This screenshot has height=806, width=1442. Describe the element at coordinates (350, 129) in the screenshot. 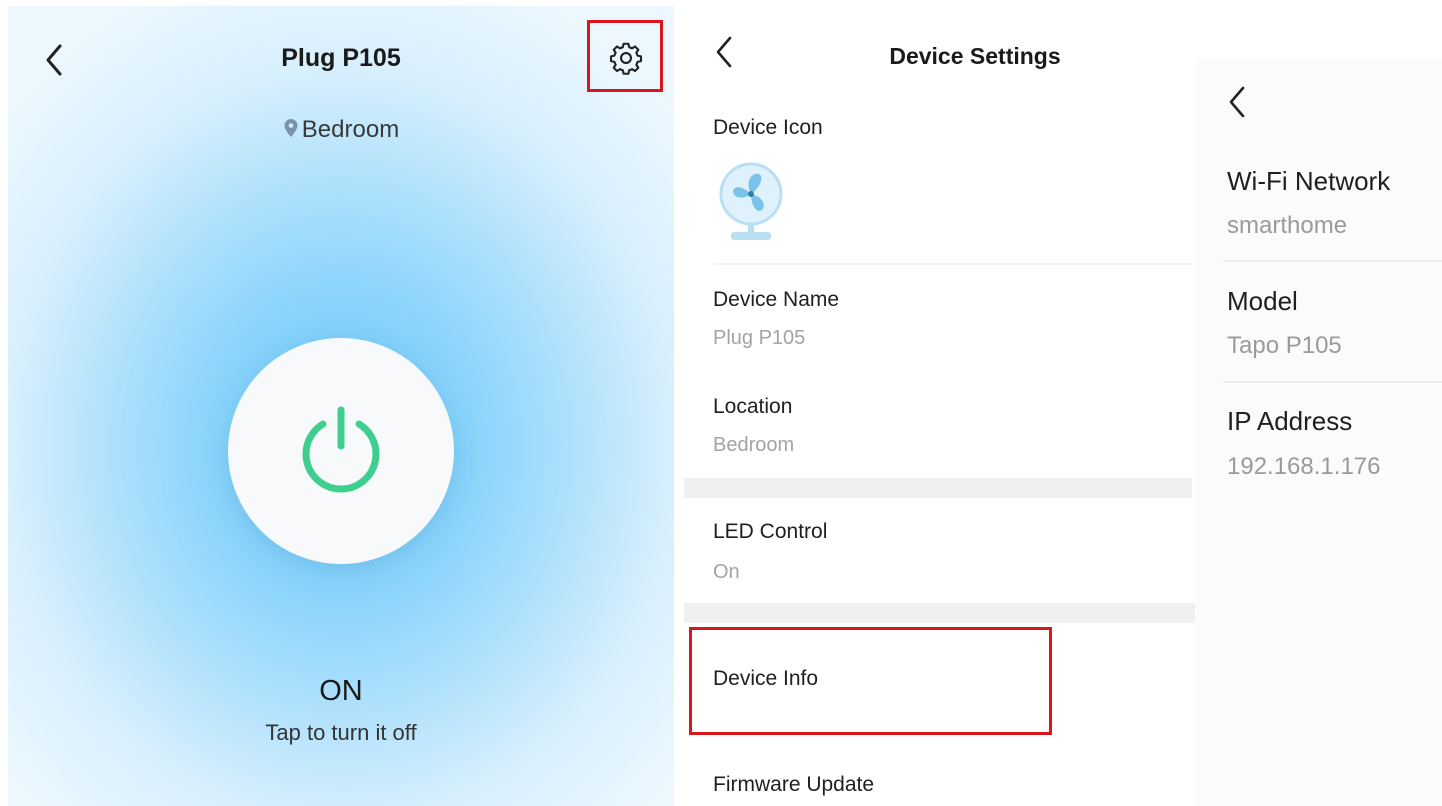

I see `location-text: Bedroom` at that location.